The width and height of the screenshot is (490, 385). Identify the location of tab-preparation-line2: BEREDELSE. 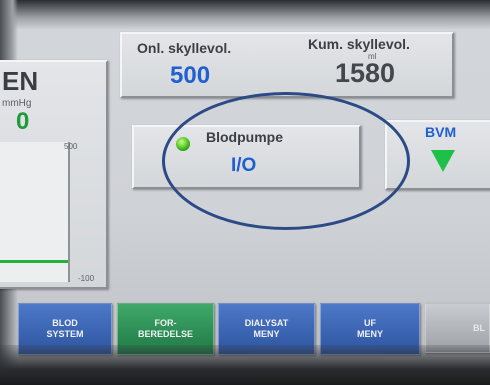
(165, 334).